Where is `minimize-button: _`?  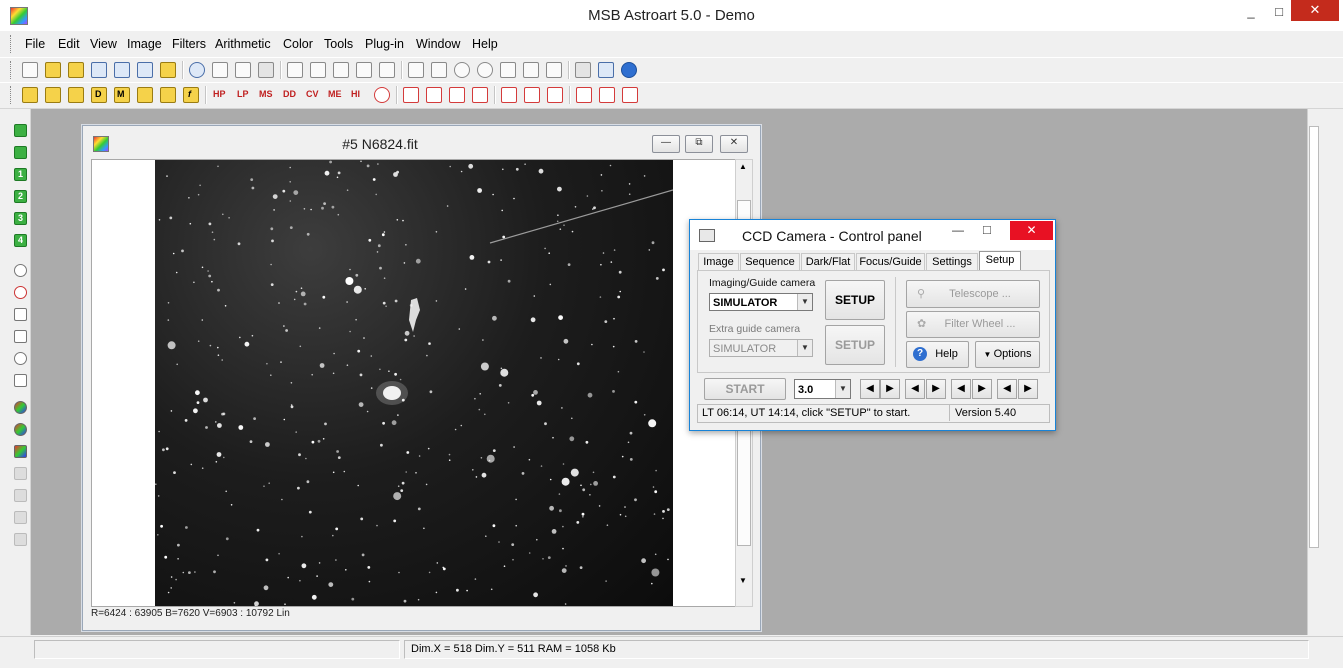
minimize-button: _ is located at coordinates (1251, 13).